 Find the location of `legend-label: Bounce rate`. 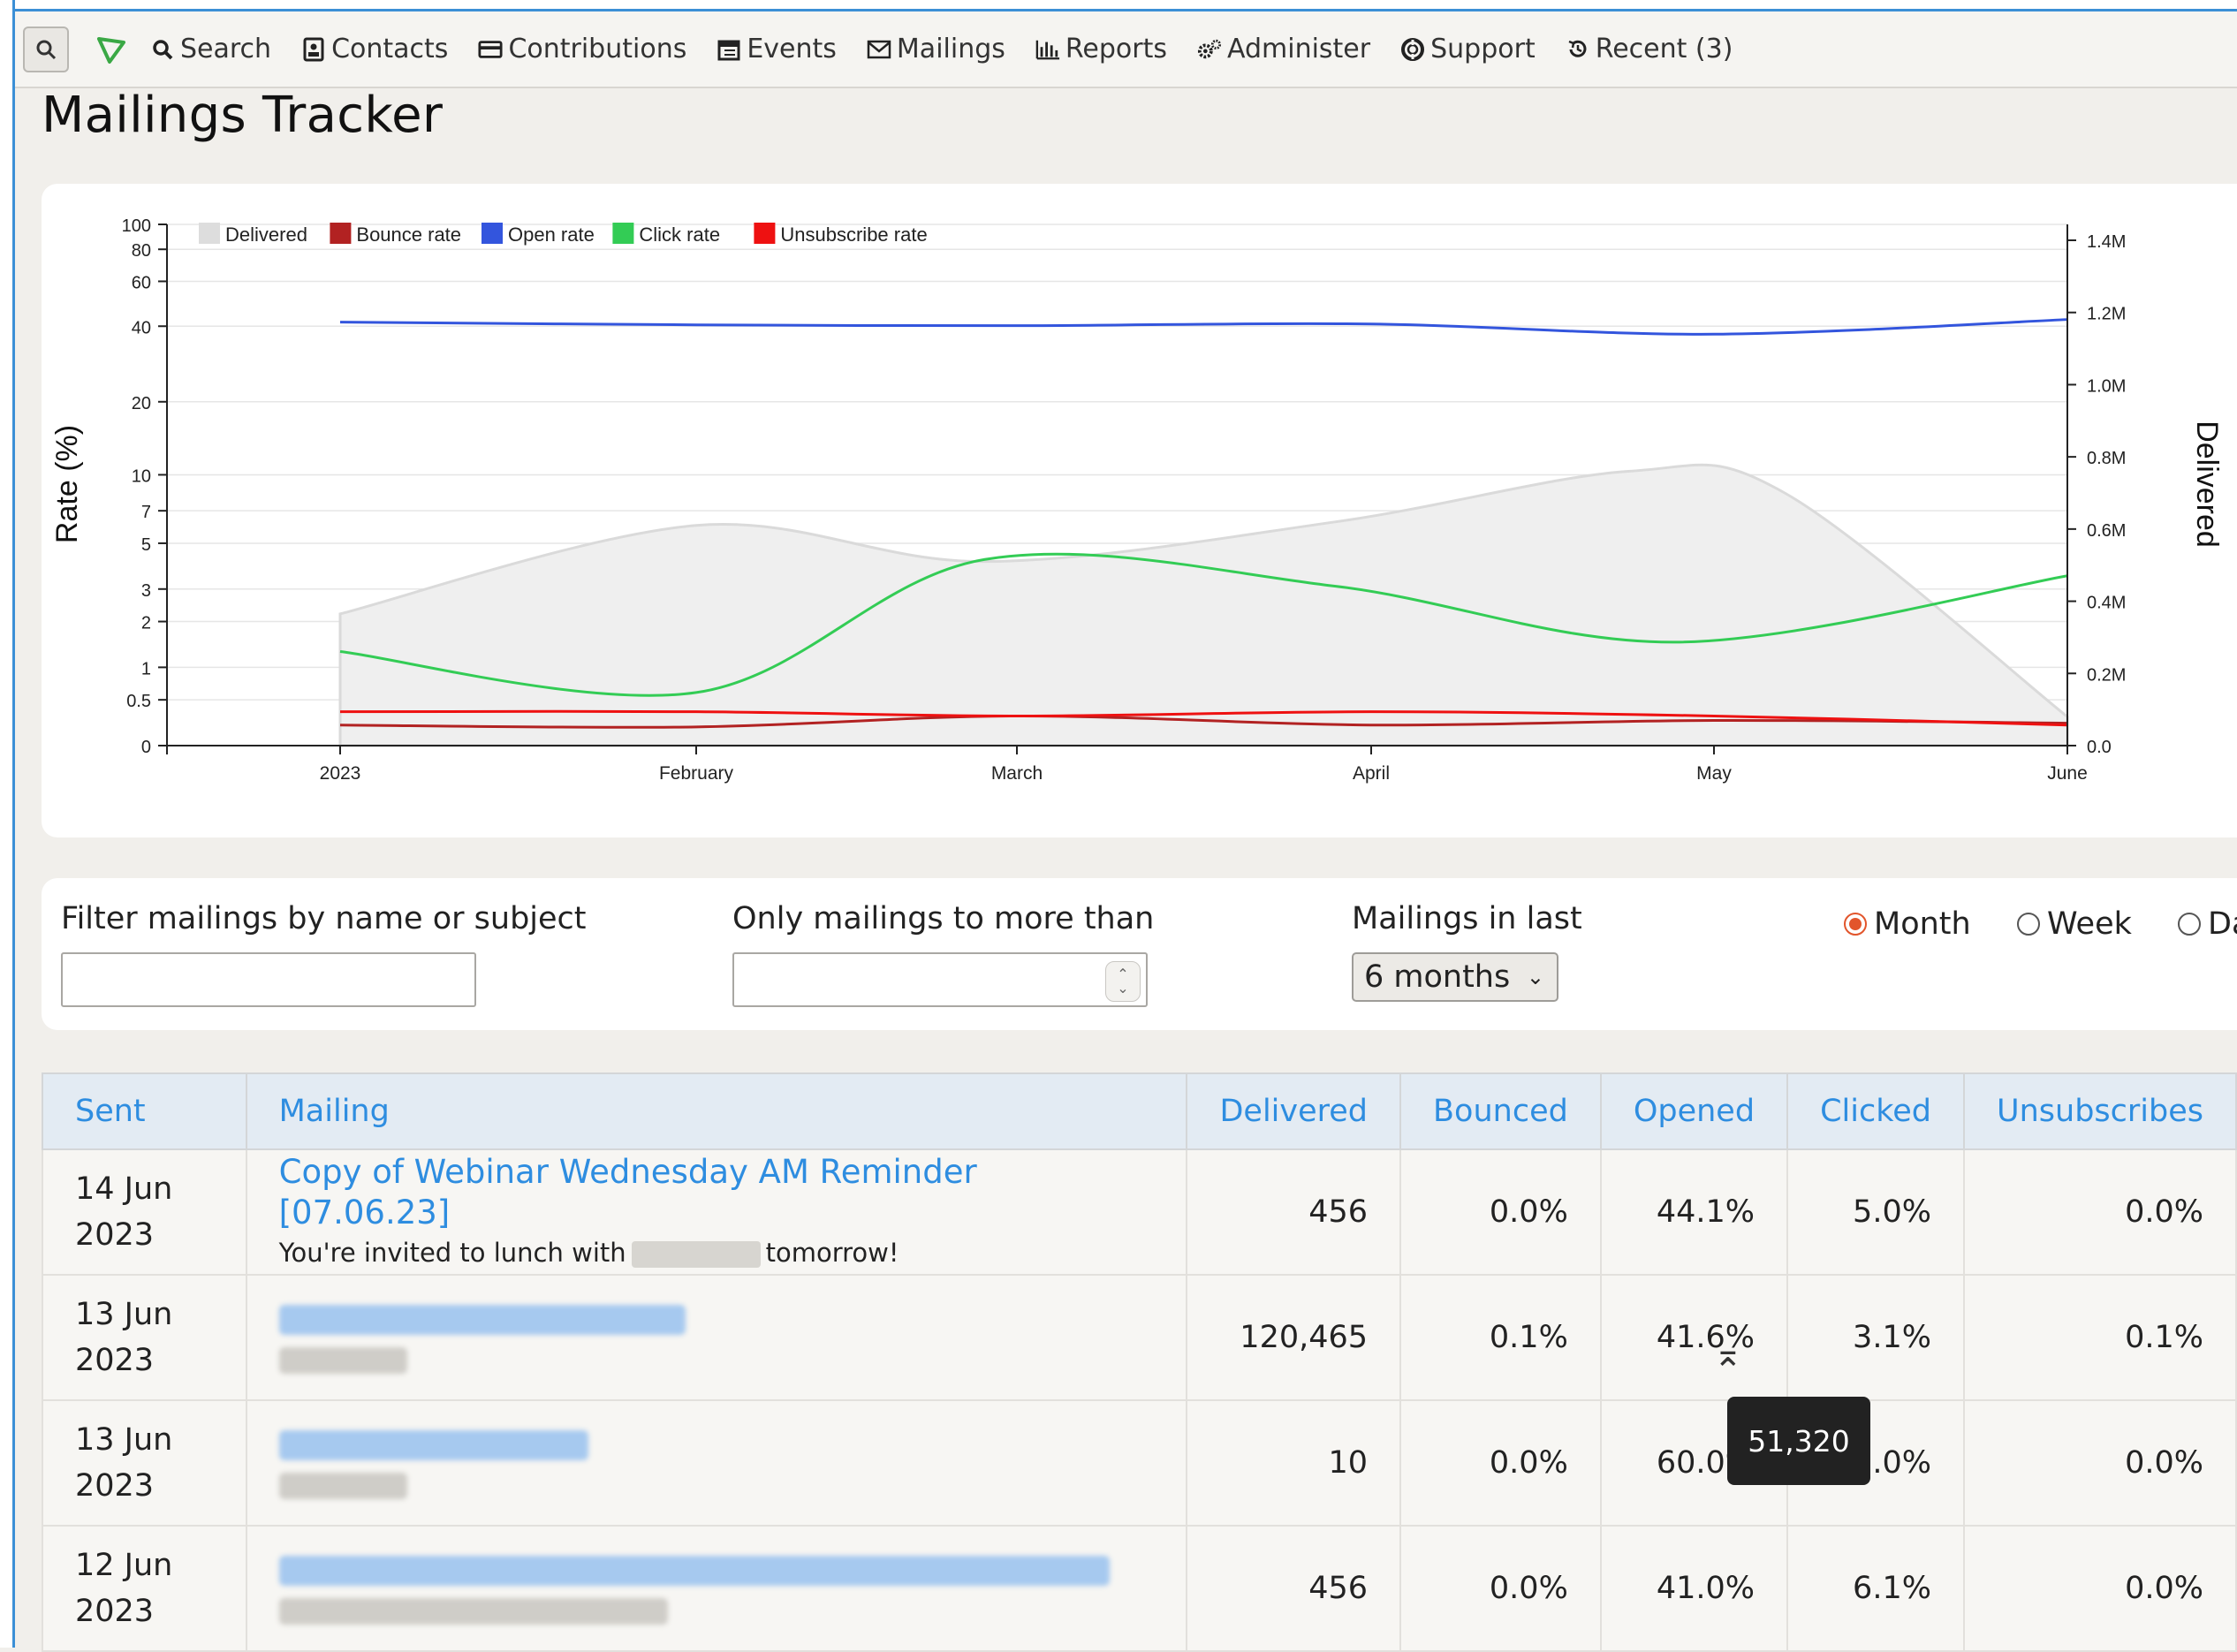

legend-label: Bounce rate is located at coordinates (408, 235).